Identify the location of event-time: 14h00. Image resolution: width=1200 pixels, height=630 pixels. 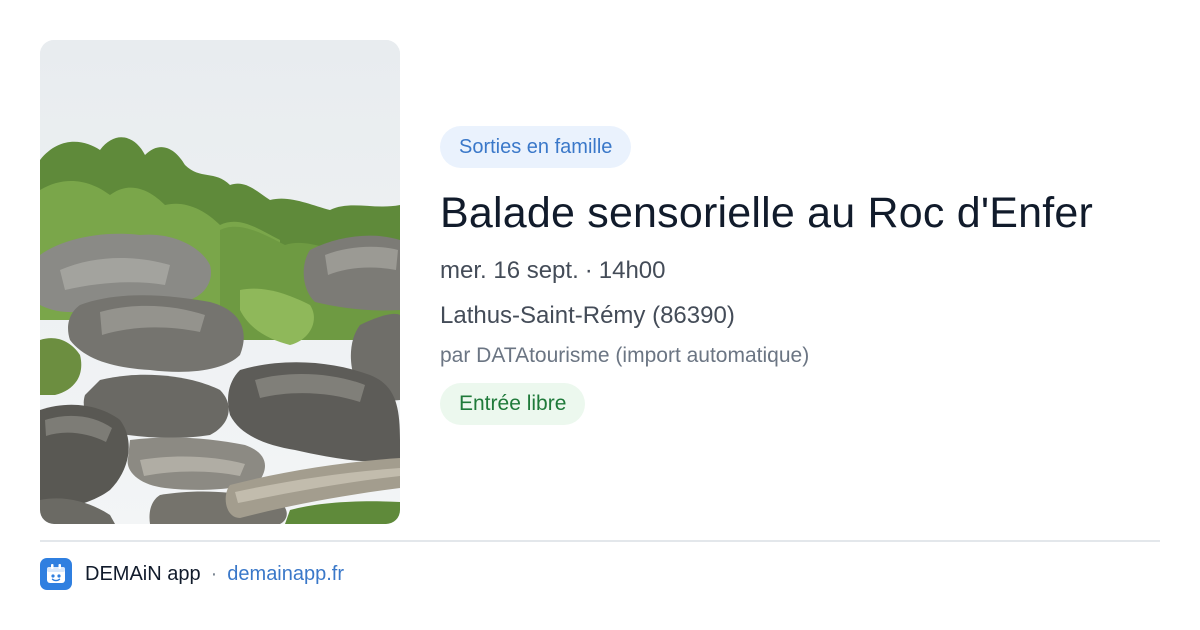
(632, 270).